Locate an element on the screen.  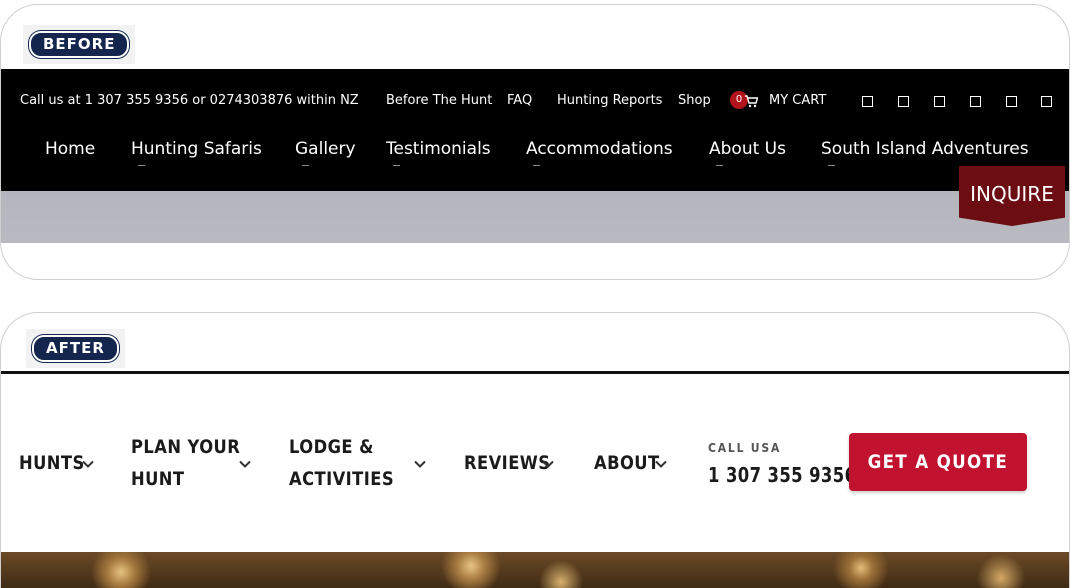
get-a-quote-button: GET A QUOTE is located at coordinates (938, 462).